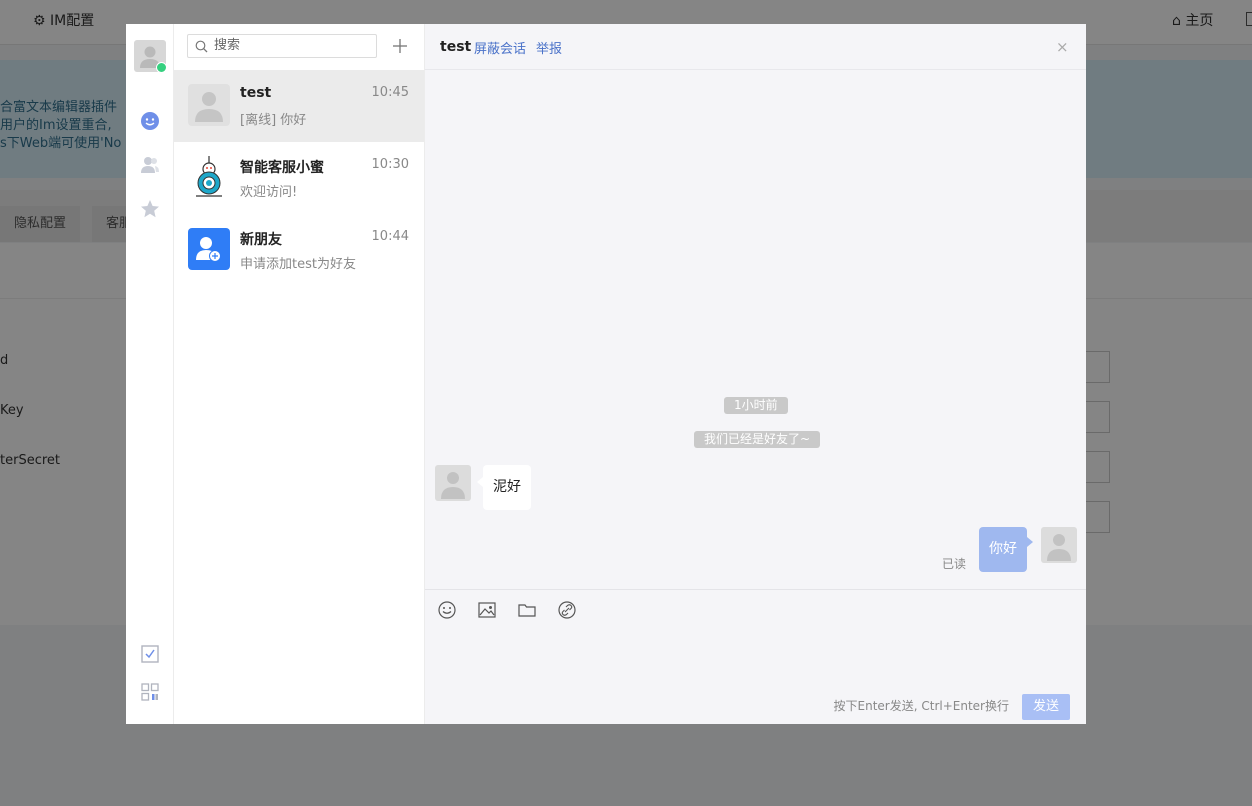  I want to click on conversation-item-robot: 智能客服小蜜 10:30 欢迎访问!, so click(299, 178).